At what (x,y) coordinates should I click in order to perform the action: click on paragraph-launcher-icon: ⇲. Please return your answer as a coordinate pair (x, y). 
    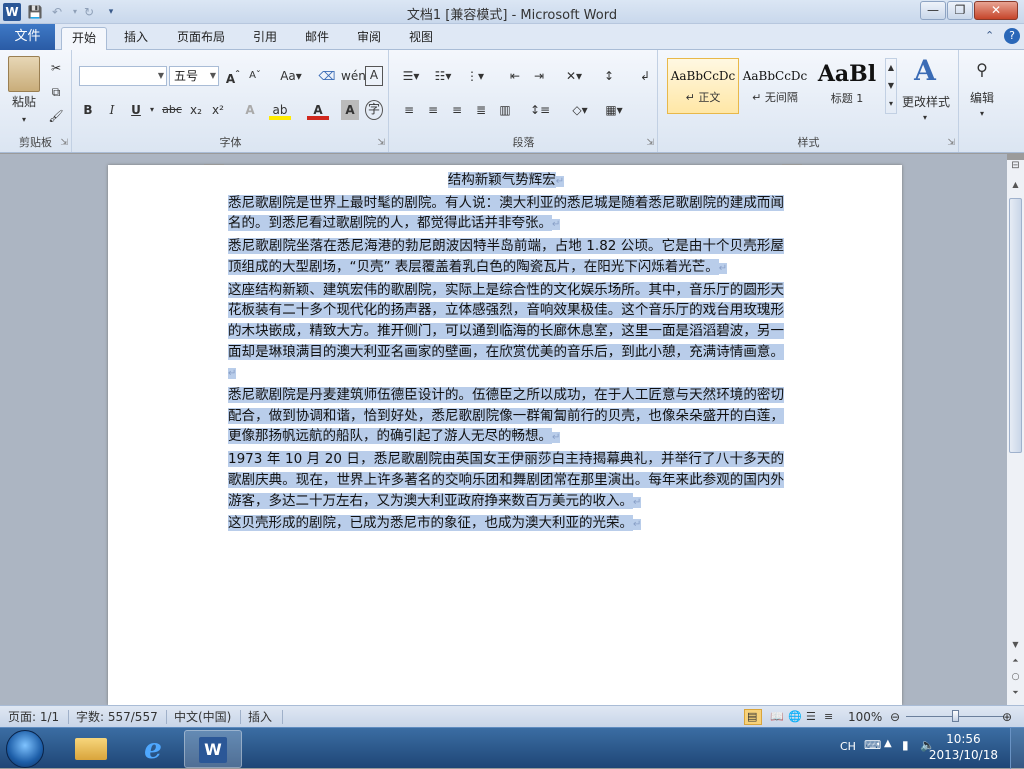
    Looking at the image, I should click on (650, 143).